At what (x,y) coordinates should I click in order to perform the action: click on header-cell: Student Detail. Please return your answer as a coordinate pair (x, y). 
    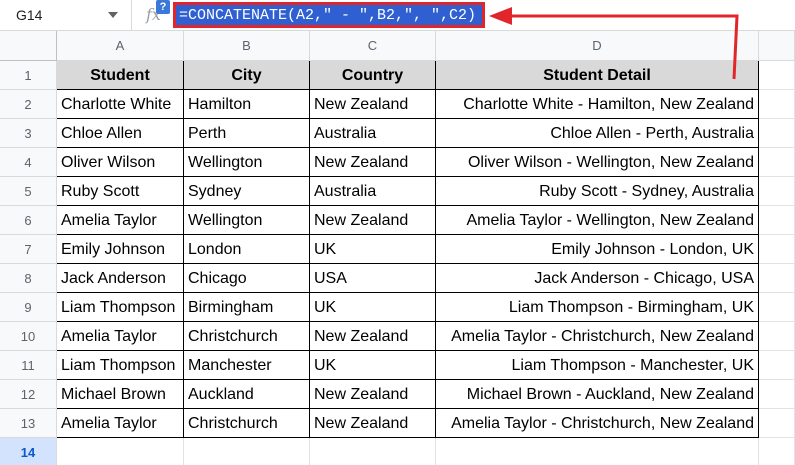
    Looking at the image, I should click on (597, 75).